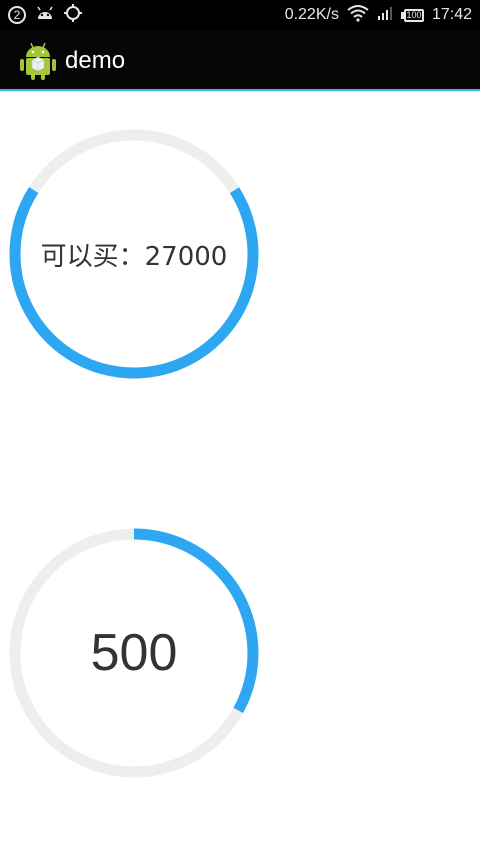 The width and height of the screenshot is (480, 853). Describe the element at coordinates (240, 60) in the screenshot. I see `app-bar: demo` at that location.